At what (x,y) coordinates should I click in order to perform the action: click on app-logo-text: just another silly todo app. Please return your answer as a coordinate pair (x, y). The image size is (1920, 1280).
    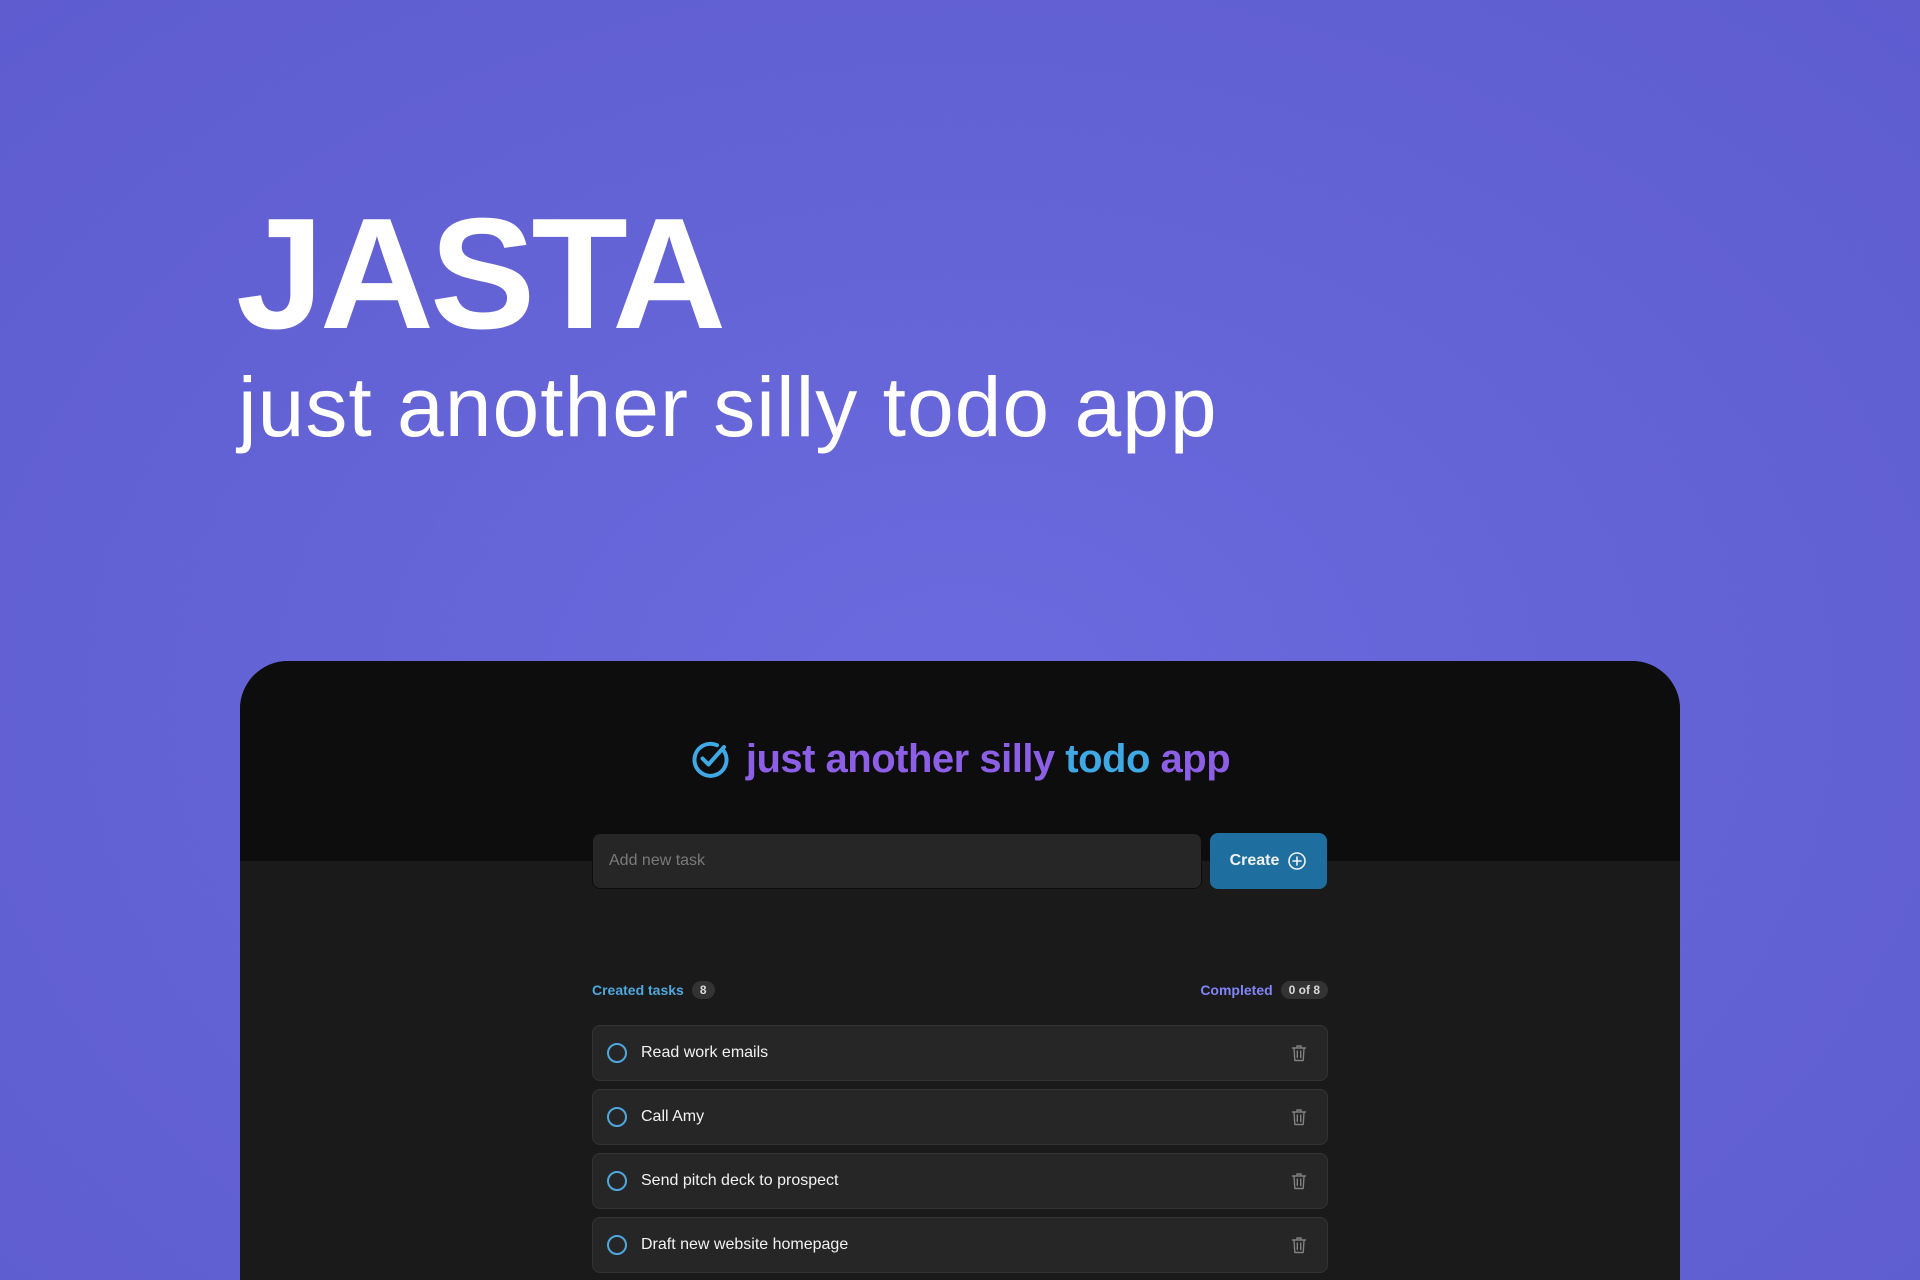
    Looking at the image, I should click on (988, 759).